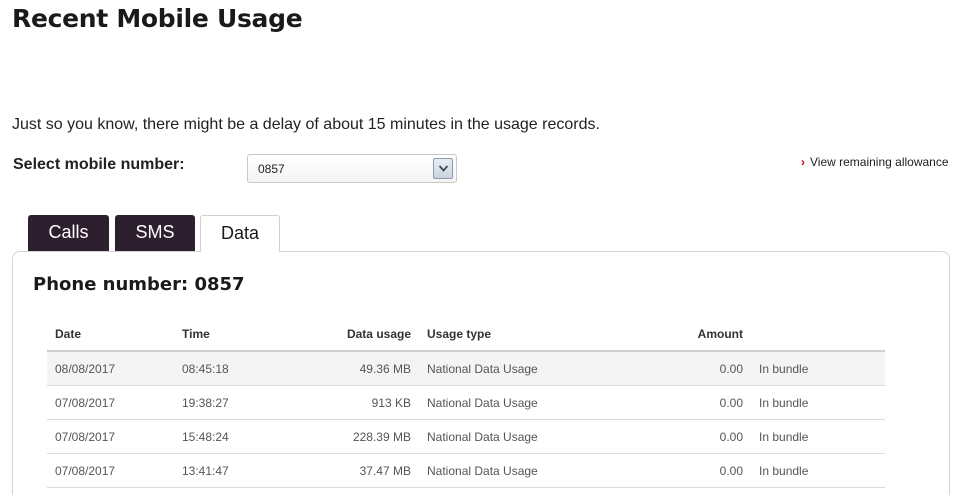 The image size is (959, 495). I want to click on cell-data-usage: 913 KB, so click(358, 402).